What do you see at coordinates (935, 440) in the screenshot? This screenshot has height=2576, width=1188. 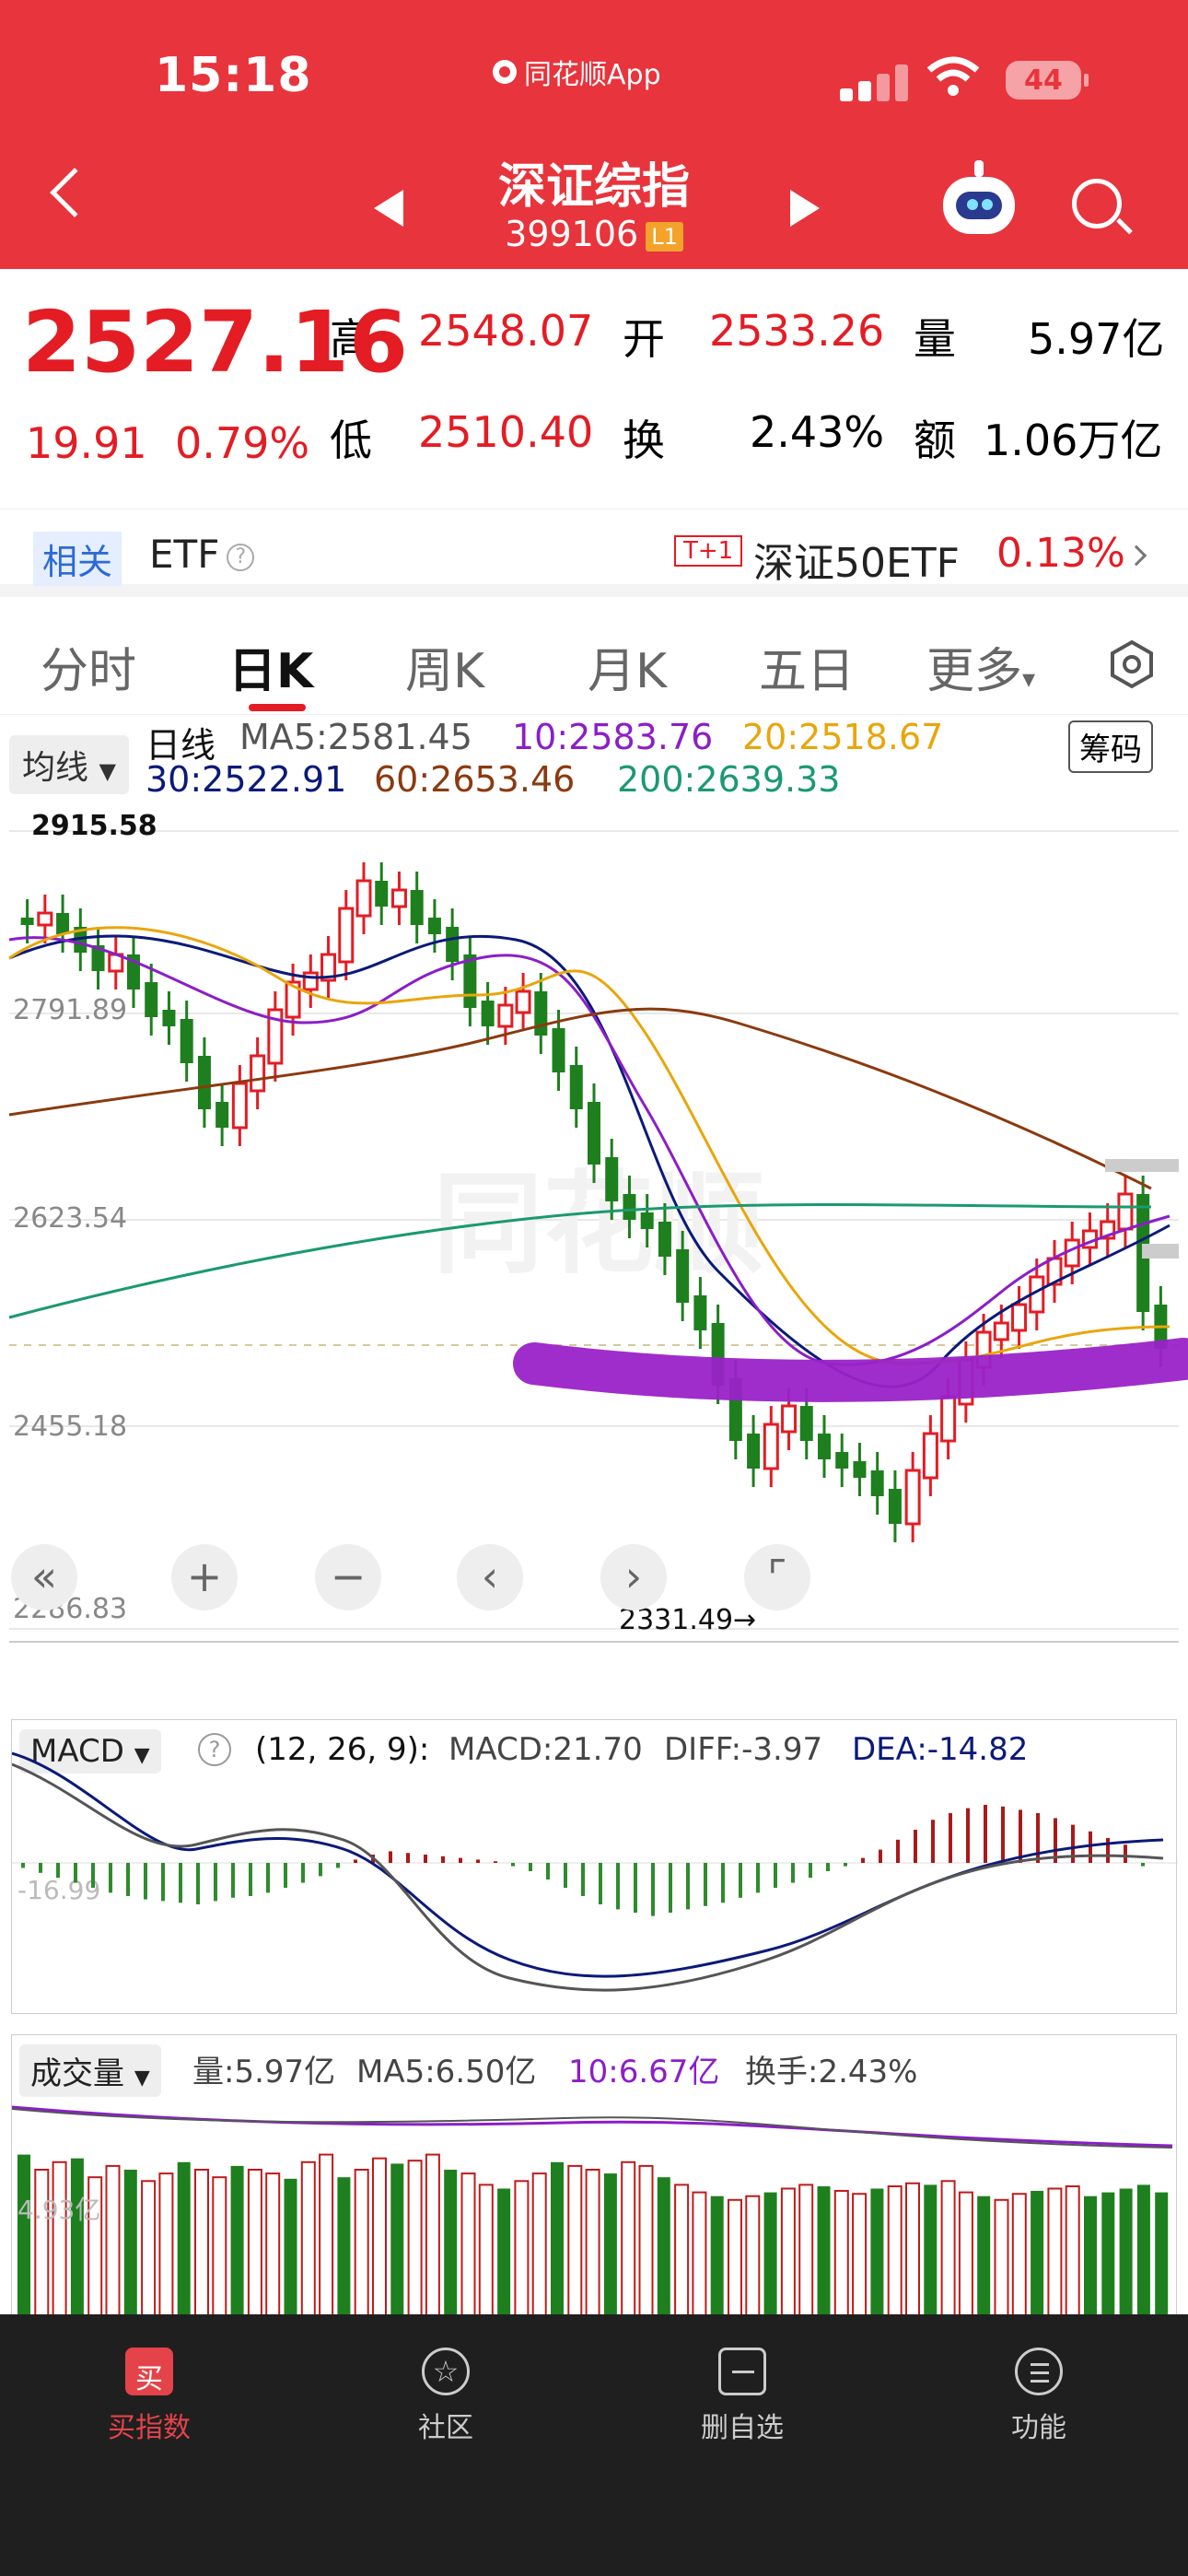 I see `amount-label: 额` at bounding box center [935, 440].